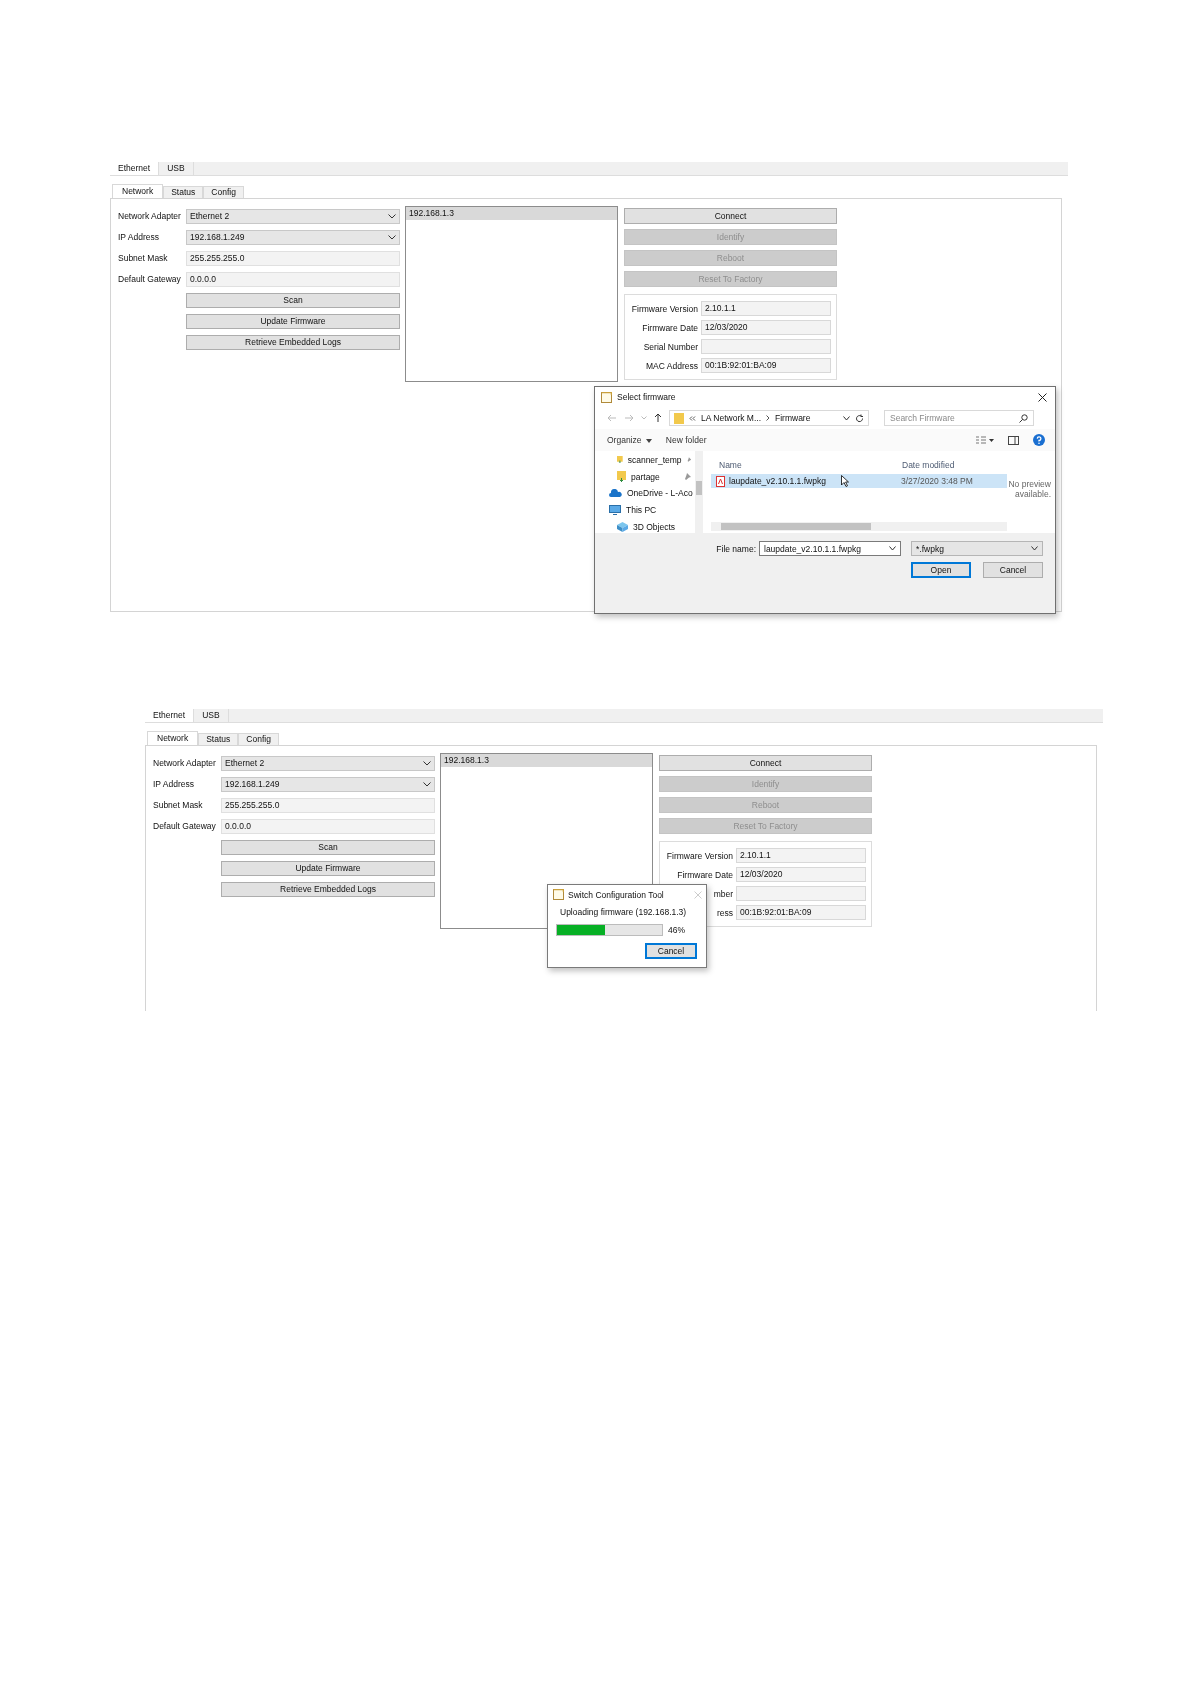 The width and height of the screenshot is (1191, 1684). What do you see at coordinates (985, 440) in the screenshot?
I see `view-options-icon` at bounding box center [985, 440].